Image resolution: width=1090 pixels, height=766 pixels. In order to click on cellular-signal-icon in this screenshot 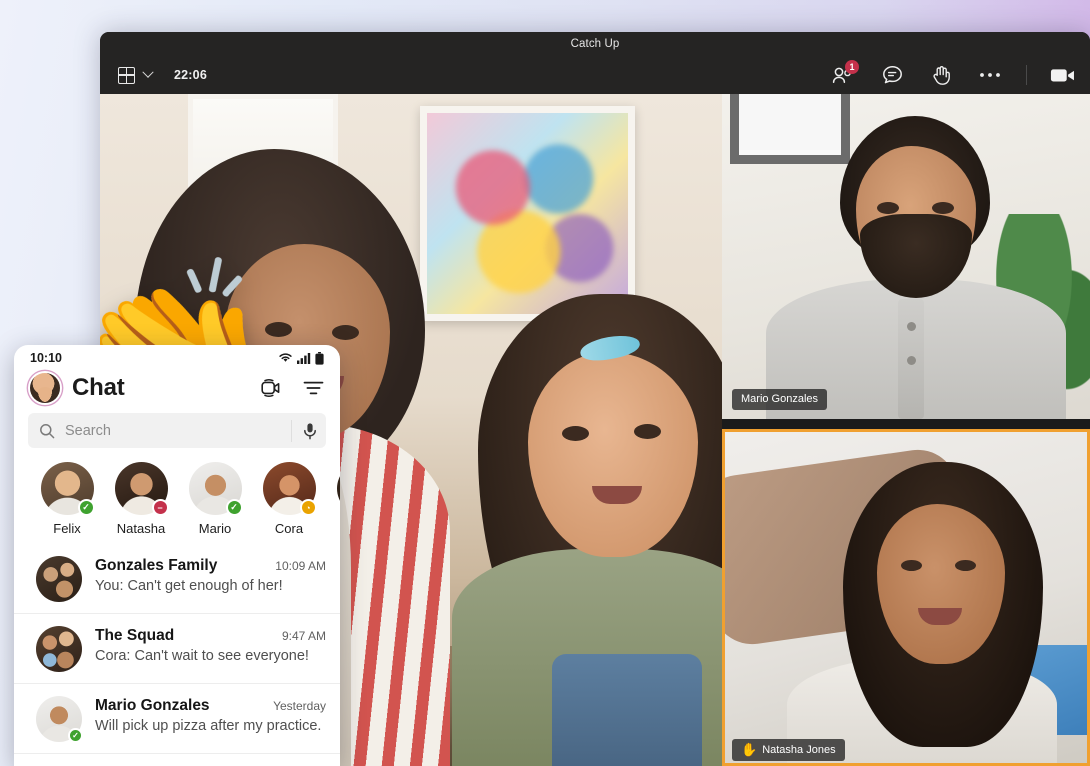, I will do `click(304, 358)`.